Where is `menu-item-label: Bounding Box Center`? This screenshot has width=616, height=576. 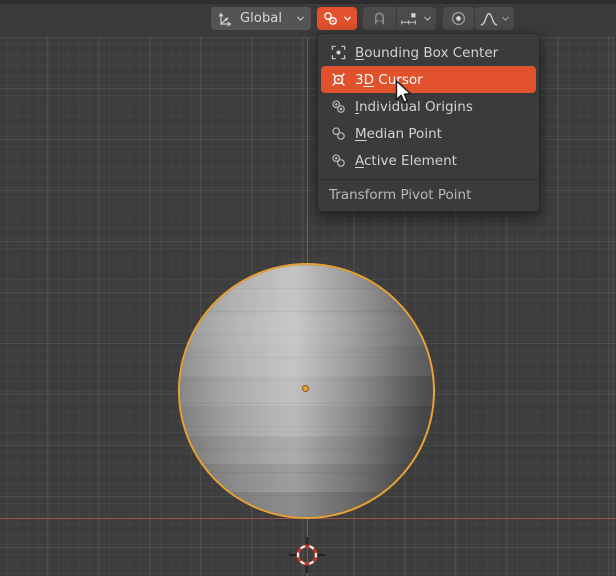 menu-item-label: Bounding Box Center is located at coordinates (427, 52).